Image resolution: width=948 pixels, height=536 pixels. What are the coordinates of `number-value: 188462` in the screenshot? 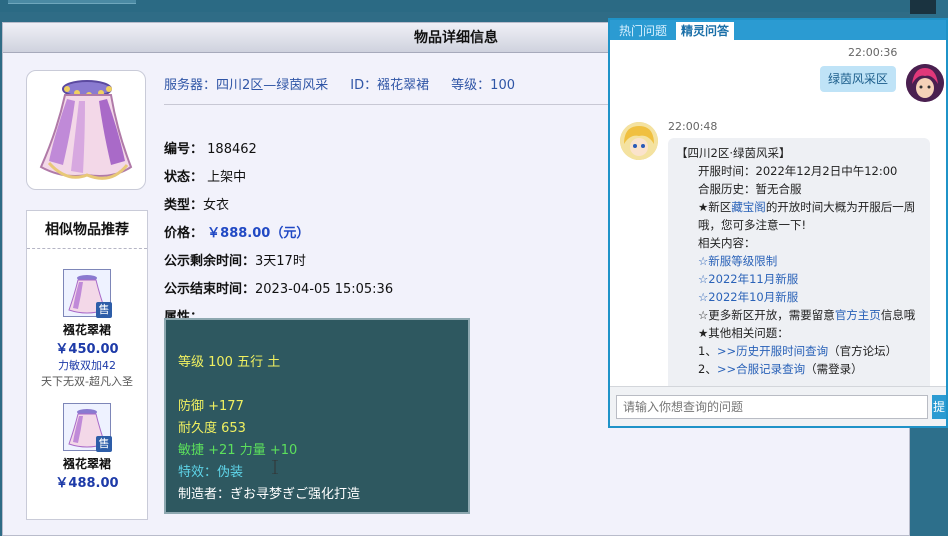 It's located at (232, 149).